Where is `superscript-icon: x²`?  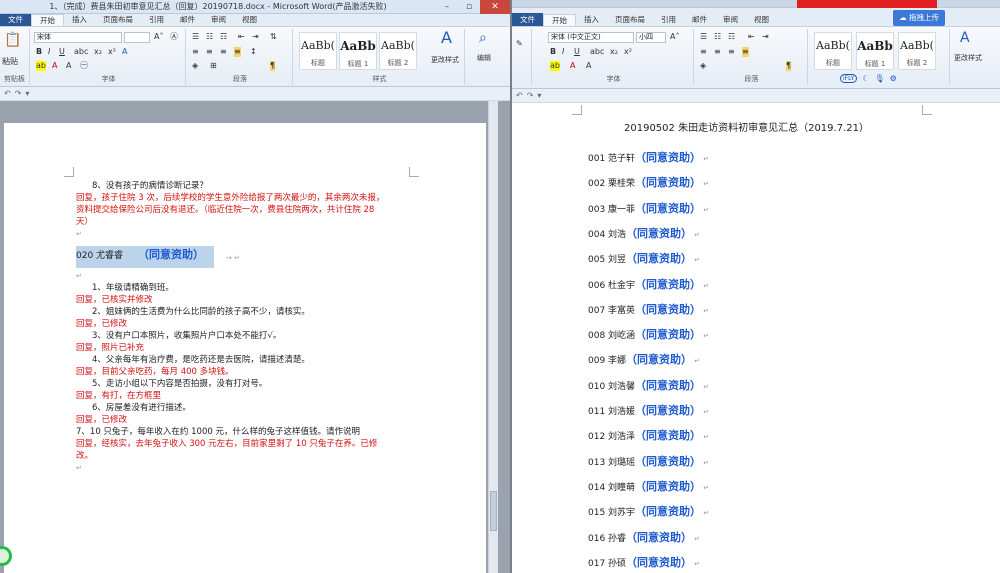 superscript-icon: x² is located at coordinates (112, 52).